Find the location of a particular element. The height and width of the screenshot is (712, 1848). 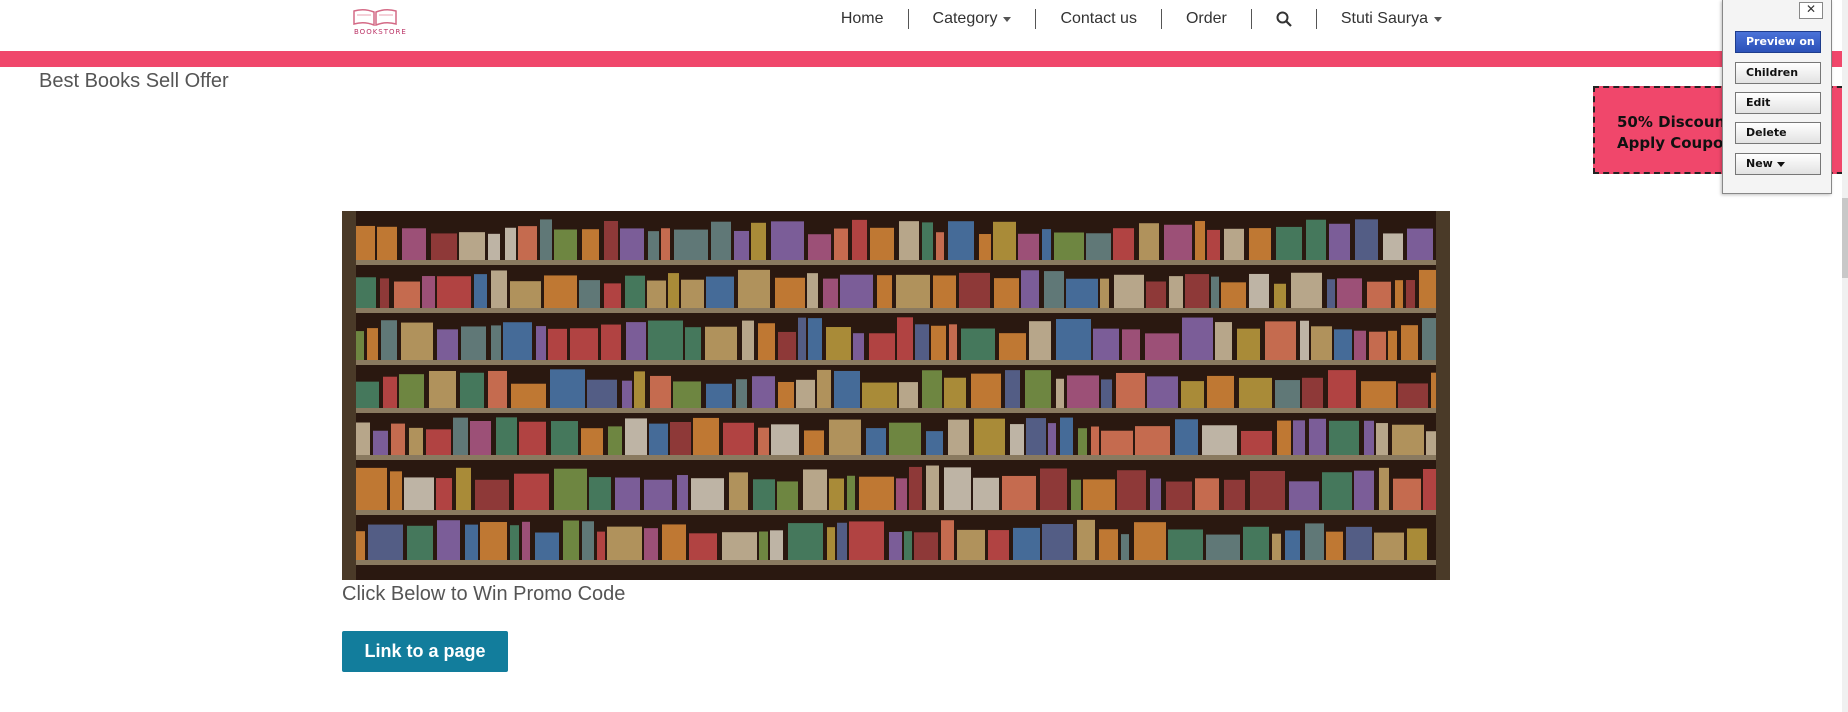

book-logo-icon is located at coordinates (375, 17).